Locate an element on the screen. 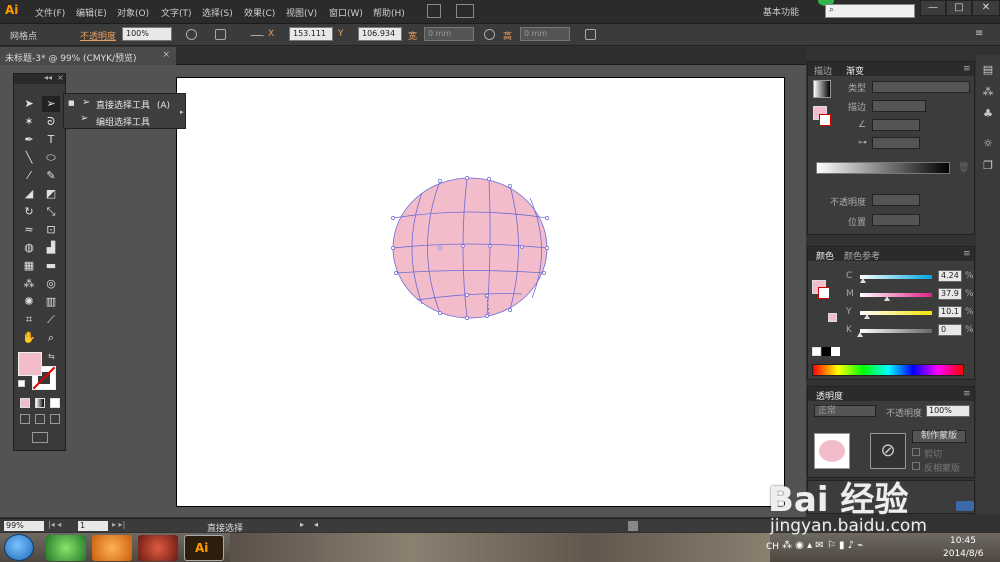 This screenshot has width=1000, height=562. layers-icon: ❐ is located at coordinates (988, 166).